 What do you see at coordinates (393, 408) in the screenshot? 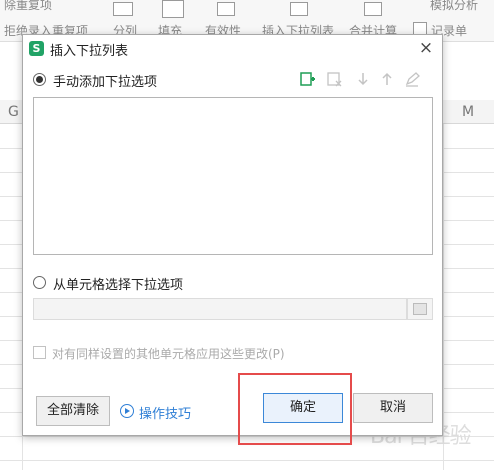
I see `cancel-button: 取消` at bounding box center [393, 408].